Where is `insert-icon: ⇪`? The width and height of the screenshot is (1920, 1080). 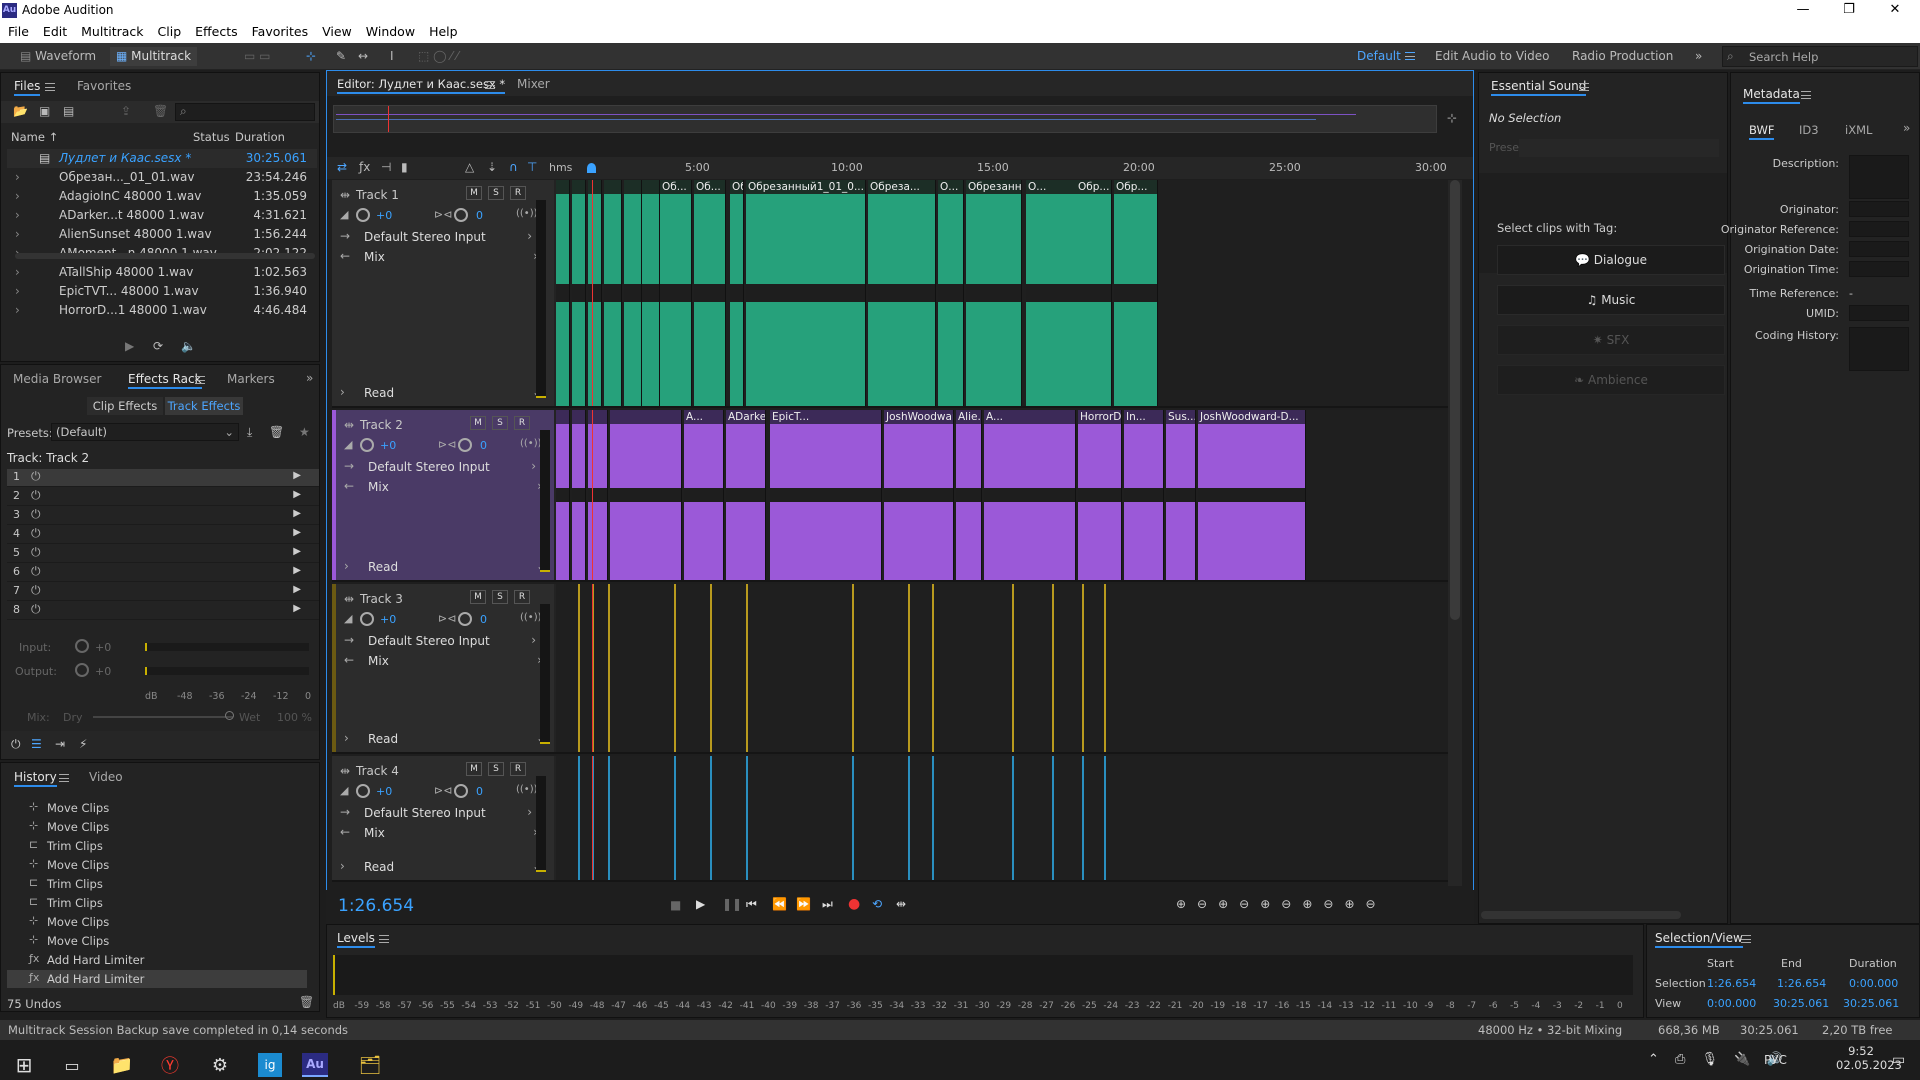
insert-icon: ⇪ is located at coordinates (126, 111).